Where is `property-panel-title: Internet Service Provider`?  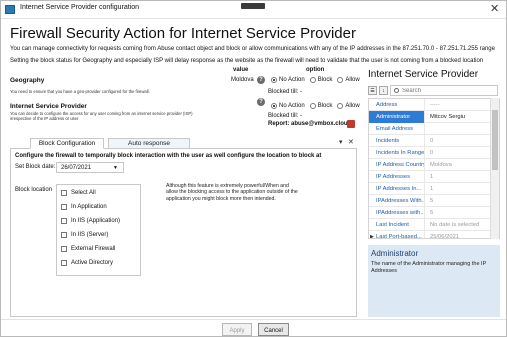
property-panel-title: Internet Service Provider is located at coordinates (423, 74).